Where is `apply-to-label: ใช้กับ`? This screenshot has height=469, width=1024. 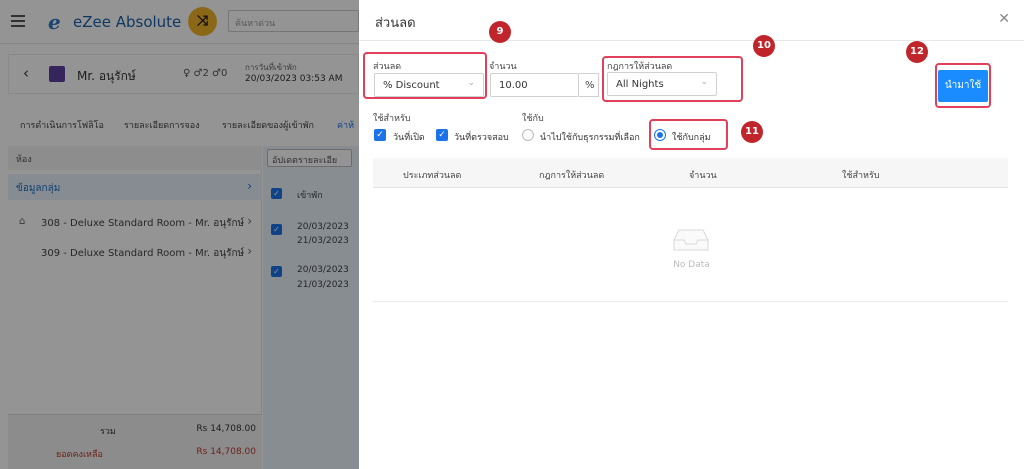
apply-to-label: ใช้กับ is located at coordinates (533, 119).